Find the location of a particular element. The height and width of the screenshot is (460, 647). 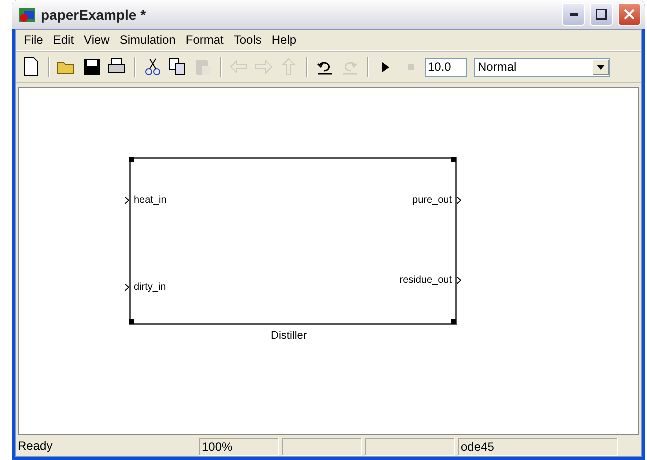

maximize-button is located at coordinates (601, 14).